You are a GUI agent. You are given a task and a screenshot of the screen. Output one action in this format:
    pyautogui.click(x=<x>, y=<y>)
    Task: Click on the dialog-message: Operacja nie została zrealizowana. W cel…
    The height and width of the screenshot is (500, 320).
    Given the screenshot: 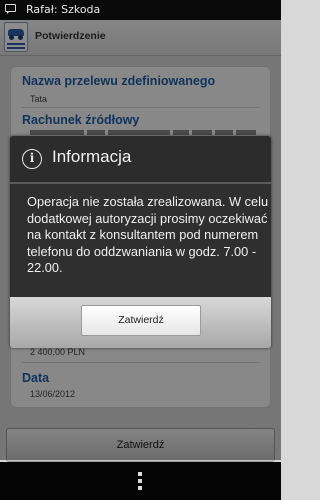 What is the action you would take?
    pyautogui.click(x=148, y=234)
    